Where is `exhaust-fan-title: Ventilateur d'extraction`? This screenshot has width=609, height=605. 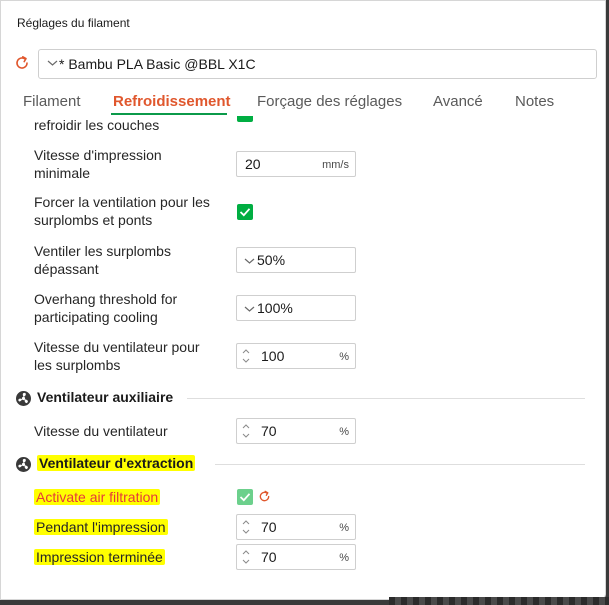 exhaust-fan-title: Ventilateur d'extraction is located at coordinates (116, 463).